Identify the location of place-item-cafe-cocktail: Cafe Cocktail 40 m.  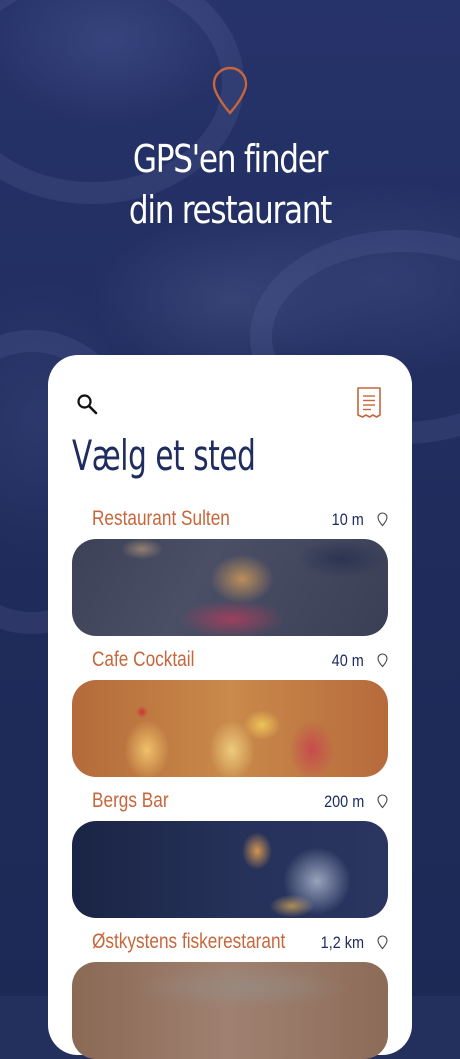
(230, 712).